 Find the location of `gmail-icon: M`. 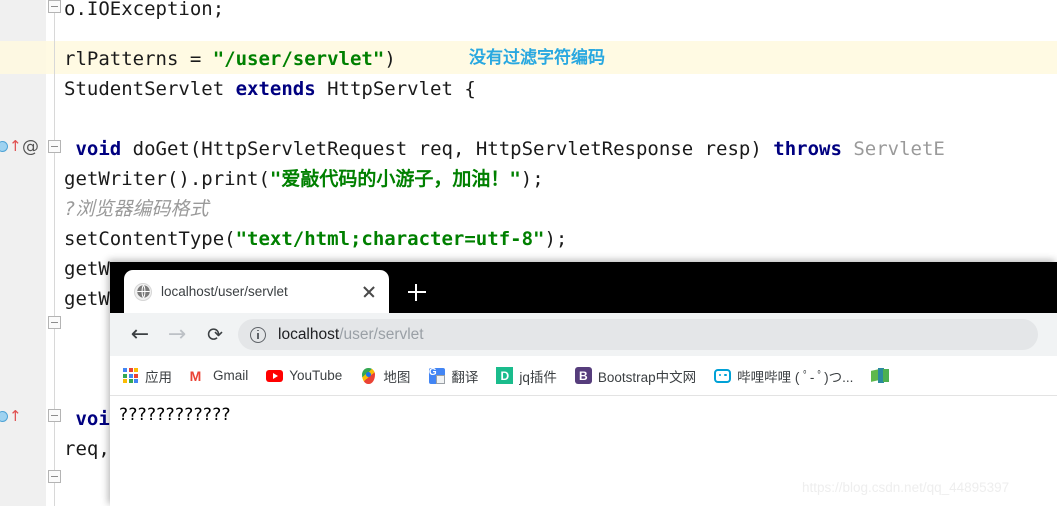

gmail-icon: M is located at coordinates (195, 375).